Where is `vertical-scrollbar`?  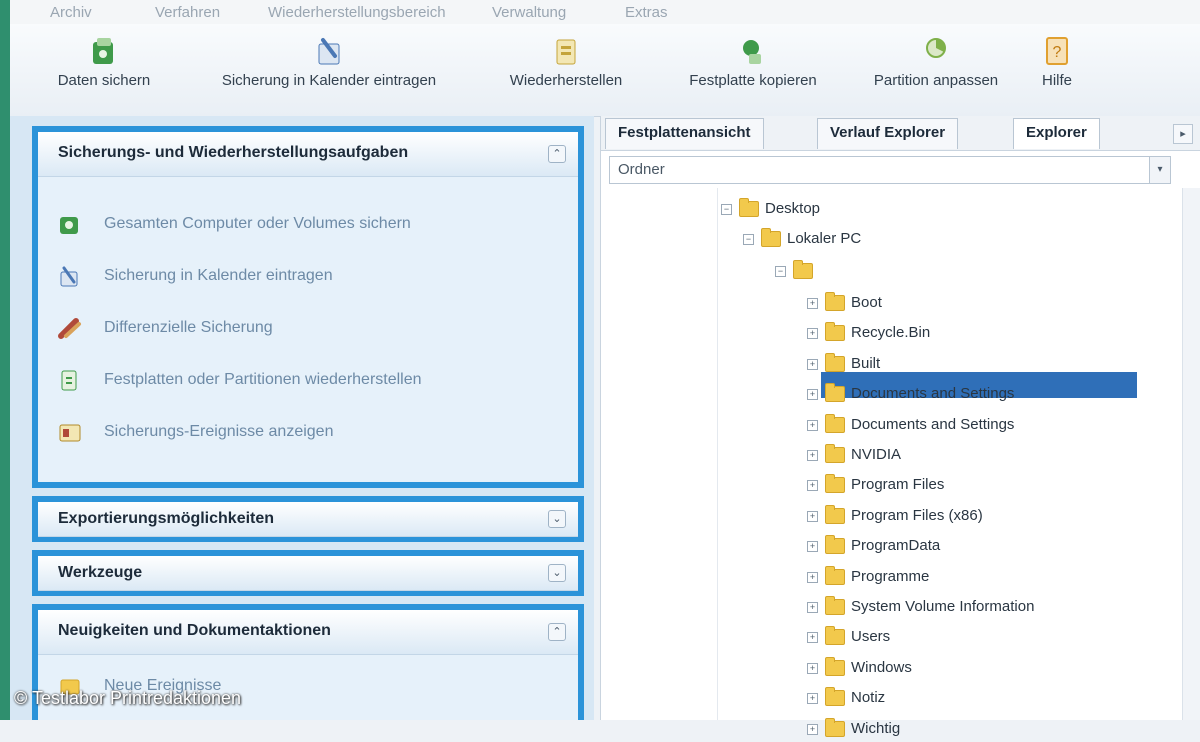
vertical-scrollbar is located at coordinates (1191, 454).